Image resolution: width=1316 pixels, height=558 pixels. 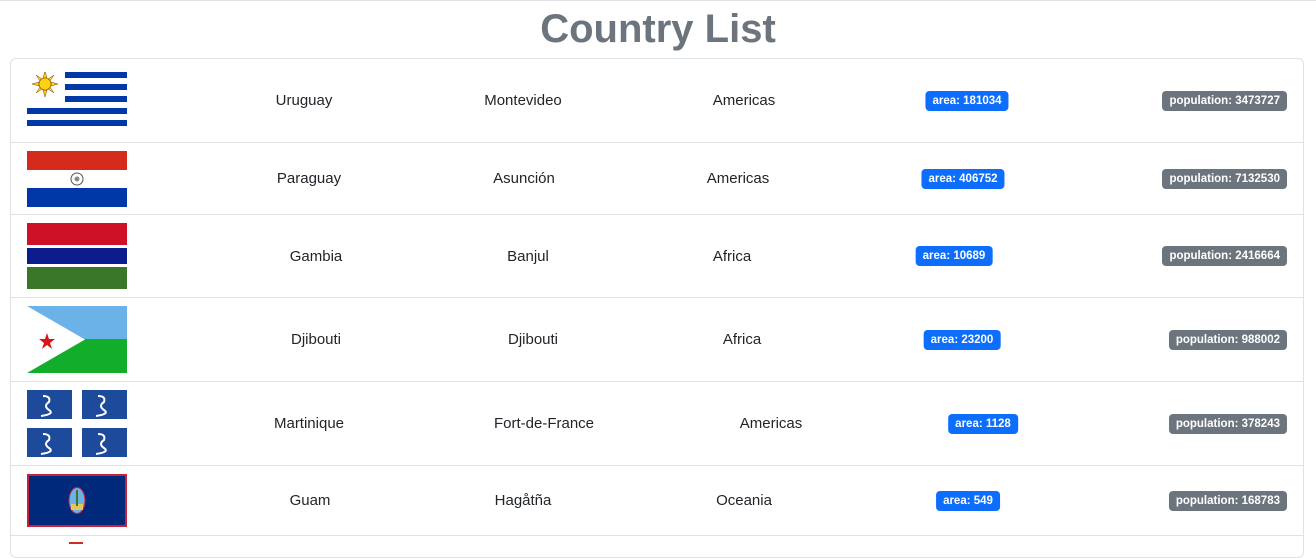 I want to click on page-title: Country List, so click(x=658, y=29).